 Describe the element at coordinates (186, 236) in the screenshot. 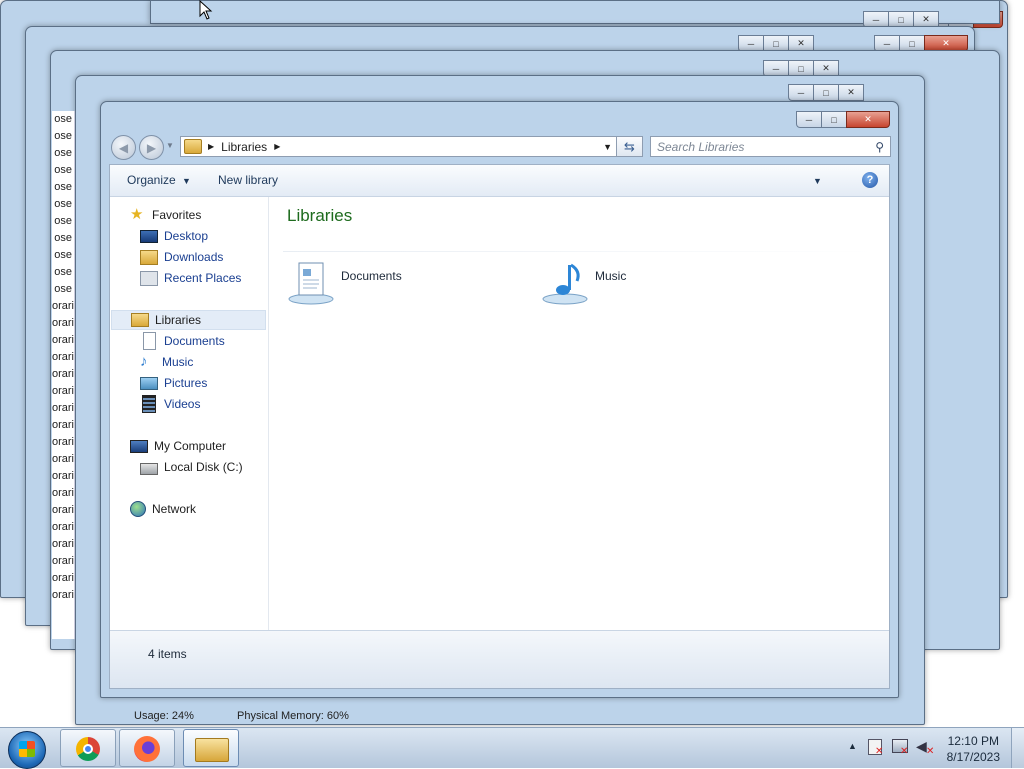

I see `nav-desktop-label: Desktop` at that location.